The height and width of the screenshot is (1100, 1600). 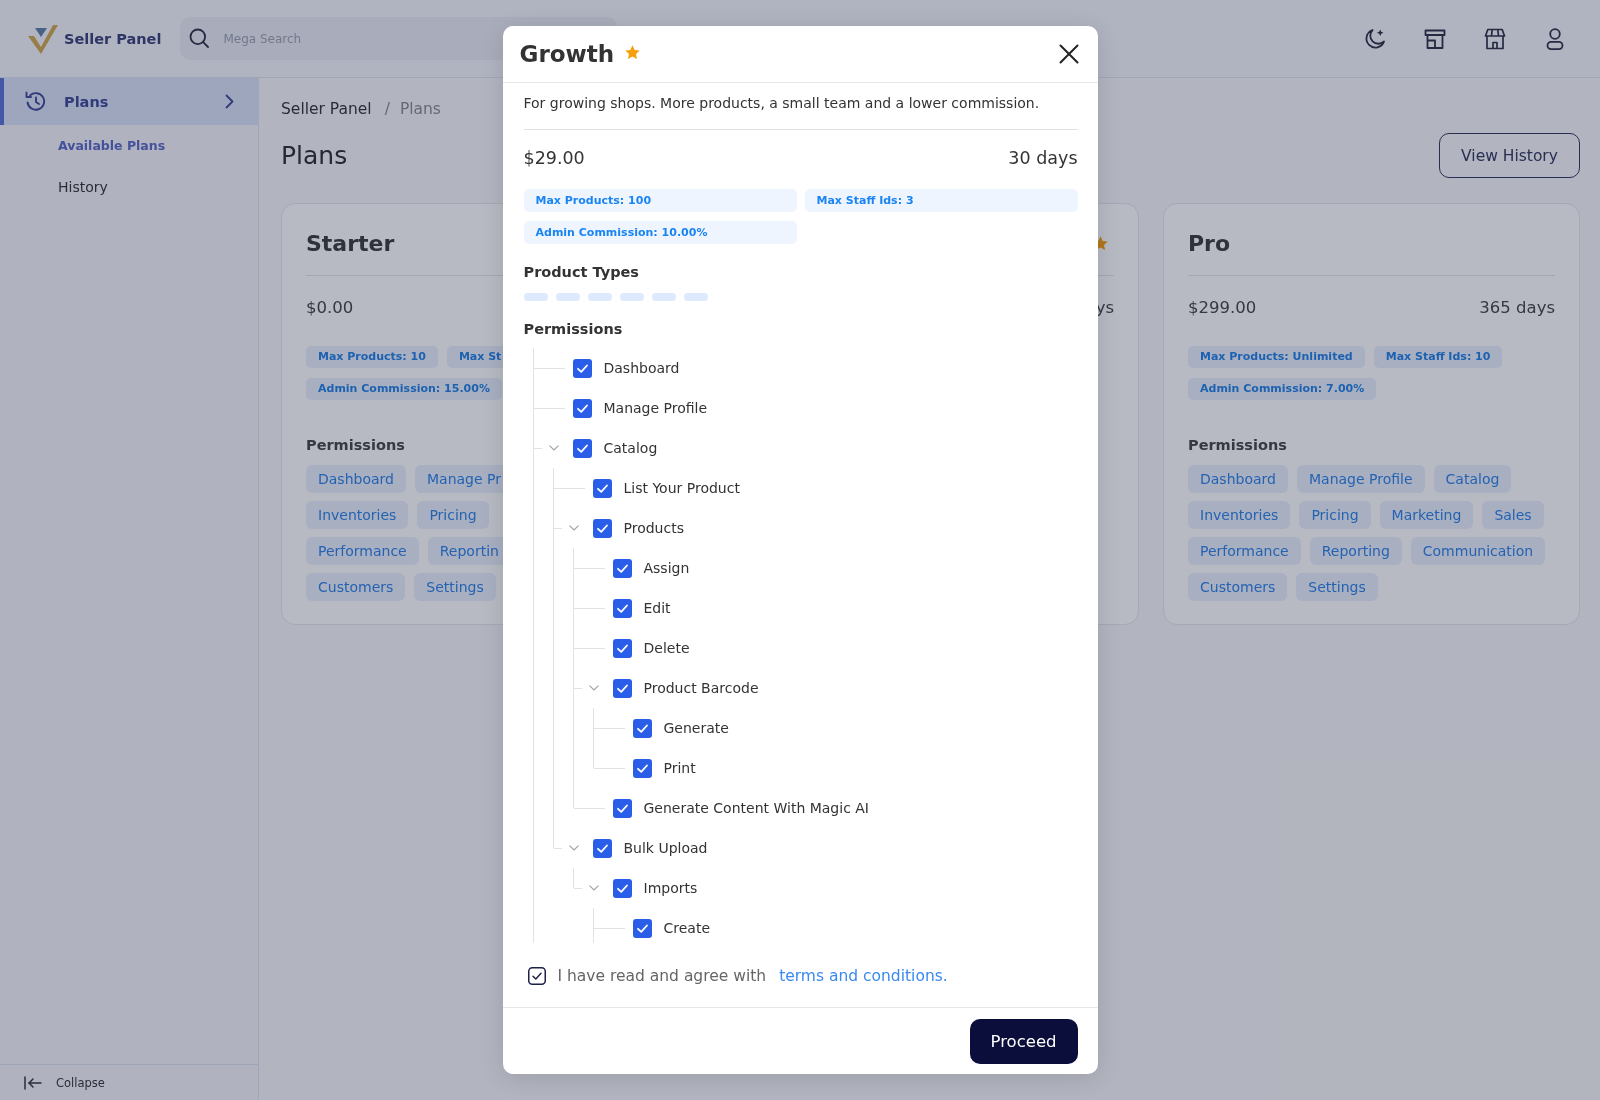 What do you see at coordinates (1282, 389) in the screenshot?
I see `limit-tag: Admin Commission: 7.00%` at bounding box center [1282, 389].